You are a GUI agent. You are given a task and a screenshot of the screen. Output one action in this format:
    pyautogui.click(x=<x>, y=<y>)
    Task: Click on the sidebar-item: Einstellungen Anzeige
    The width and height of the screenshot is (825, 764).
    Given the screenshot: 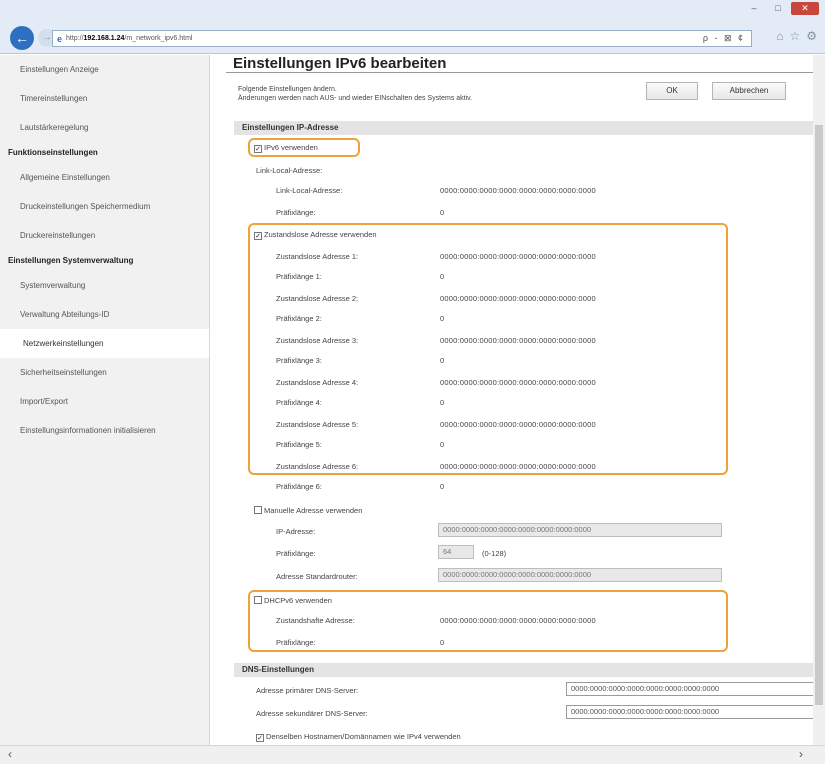 What is the action you would take?
    pyautogui.click(x=104, y=69)
    